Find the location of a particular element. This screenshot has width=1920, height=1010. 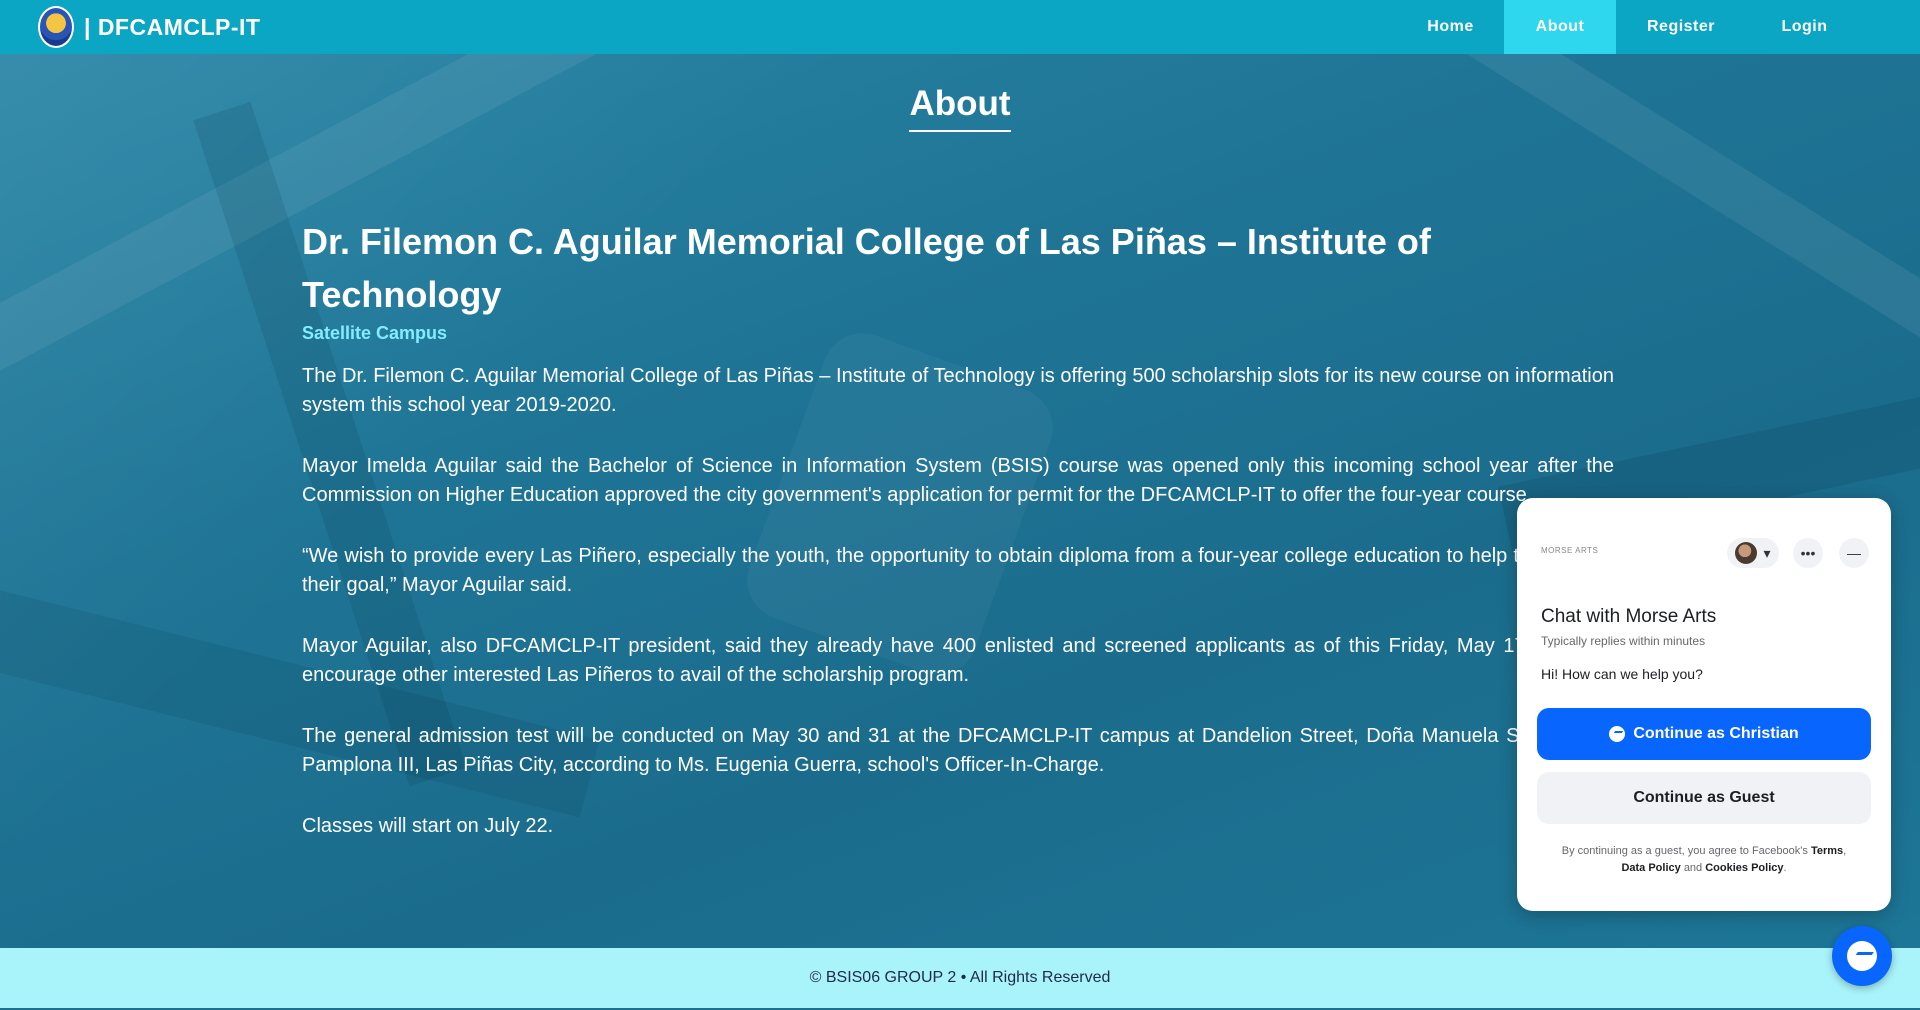

brand-name: | DFCAMCLP-IT is located at coordinates (172, 26).